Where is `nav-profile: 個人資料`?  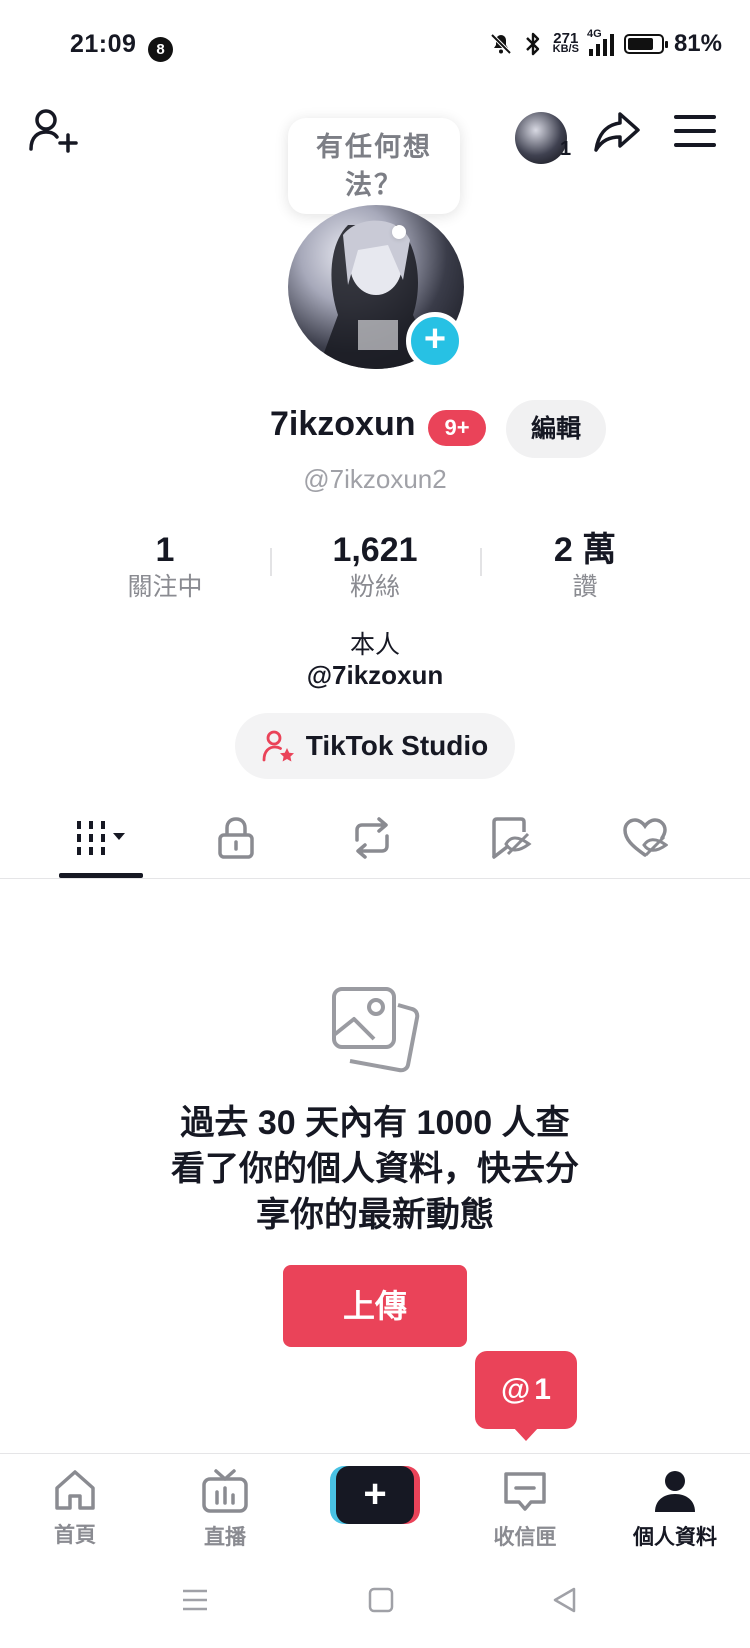 nav-profile: 個人資料 is located at coordinates (675, 1509).